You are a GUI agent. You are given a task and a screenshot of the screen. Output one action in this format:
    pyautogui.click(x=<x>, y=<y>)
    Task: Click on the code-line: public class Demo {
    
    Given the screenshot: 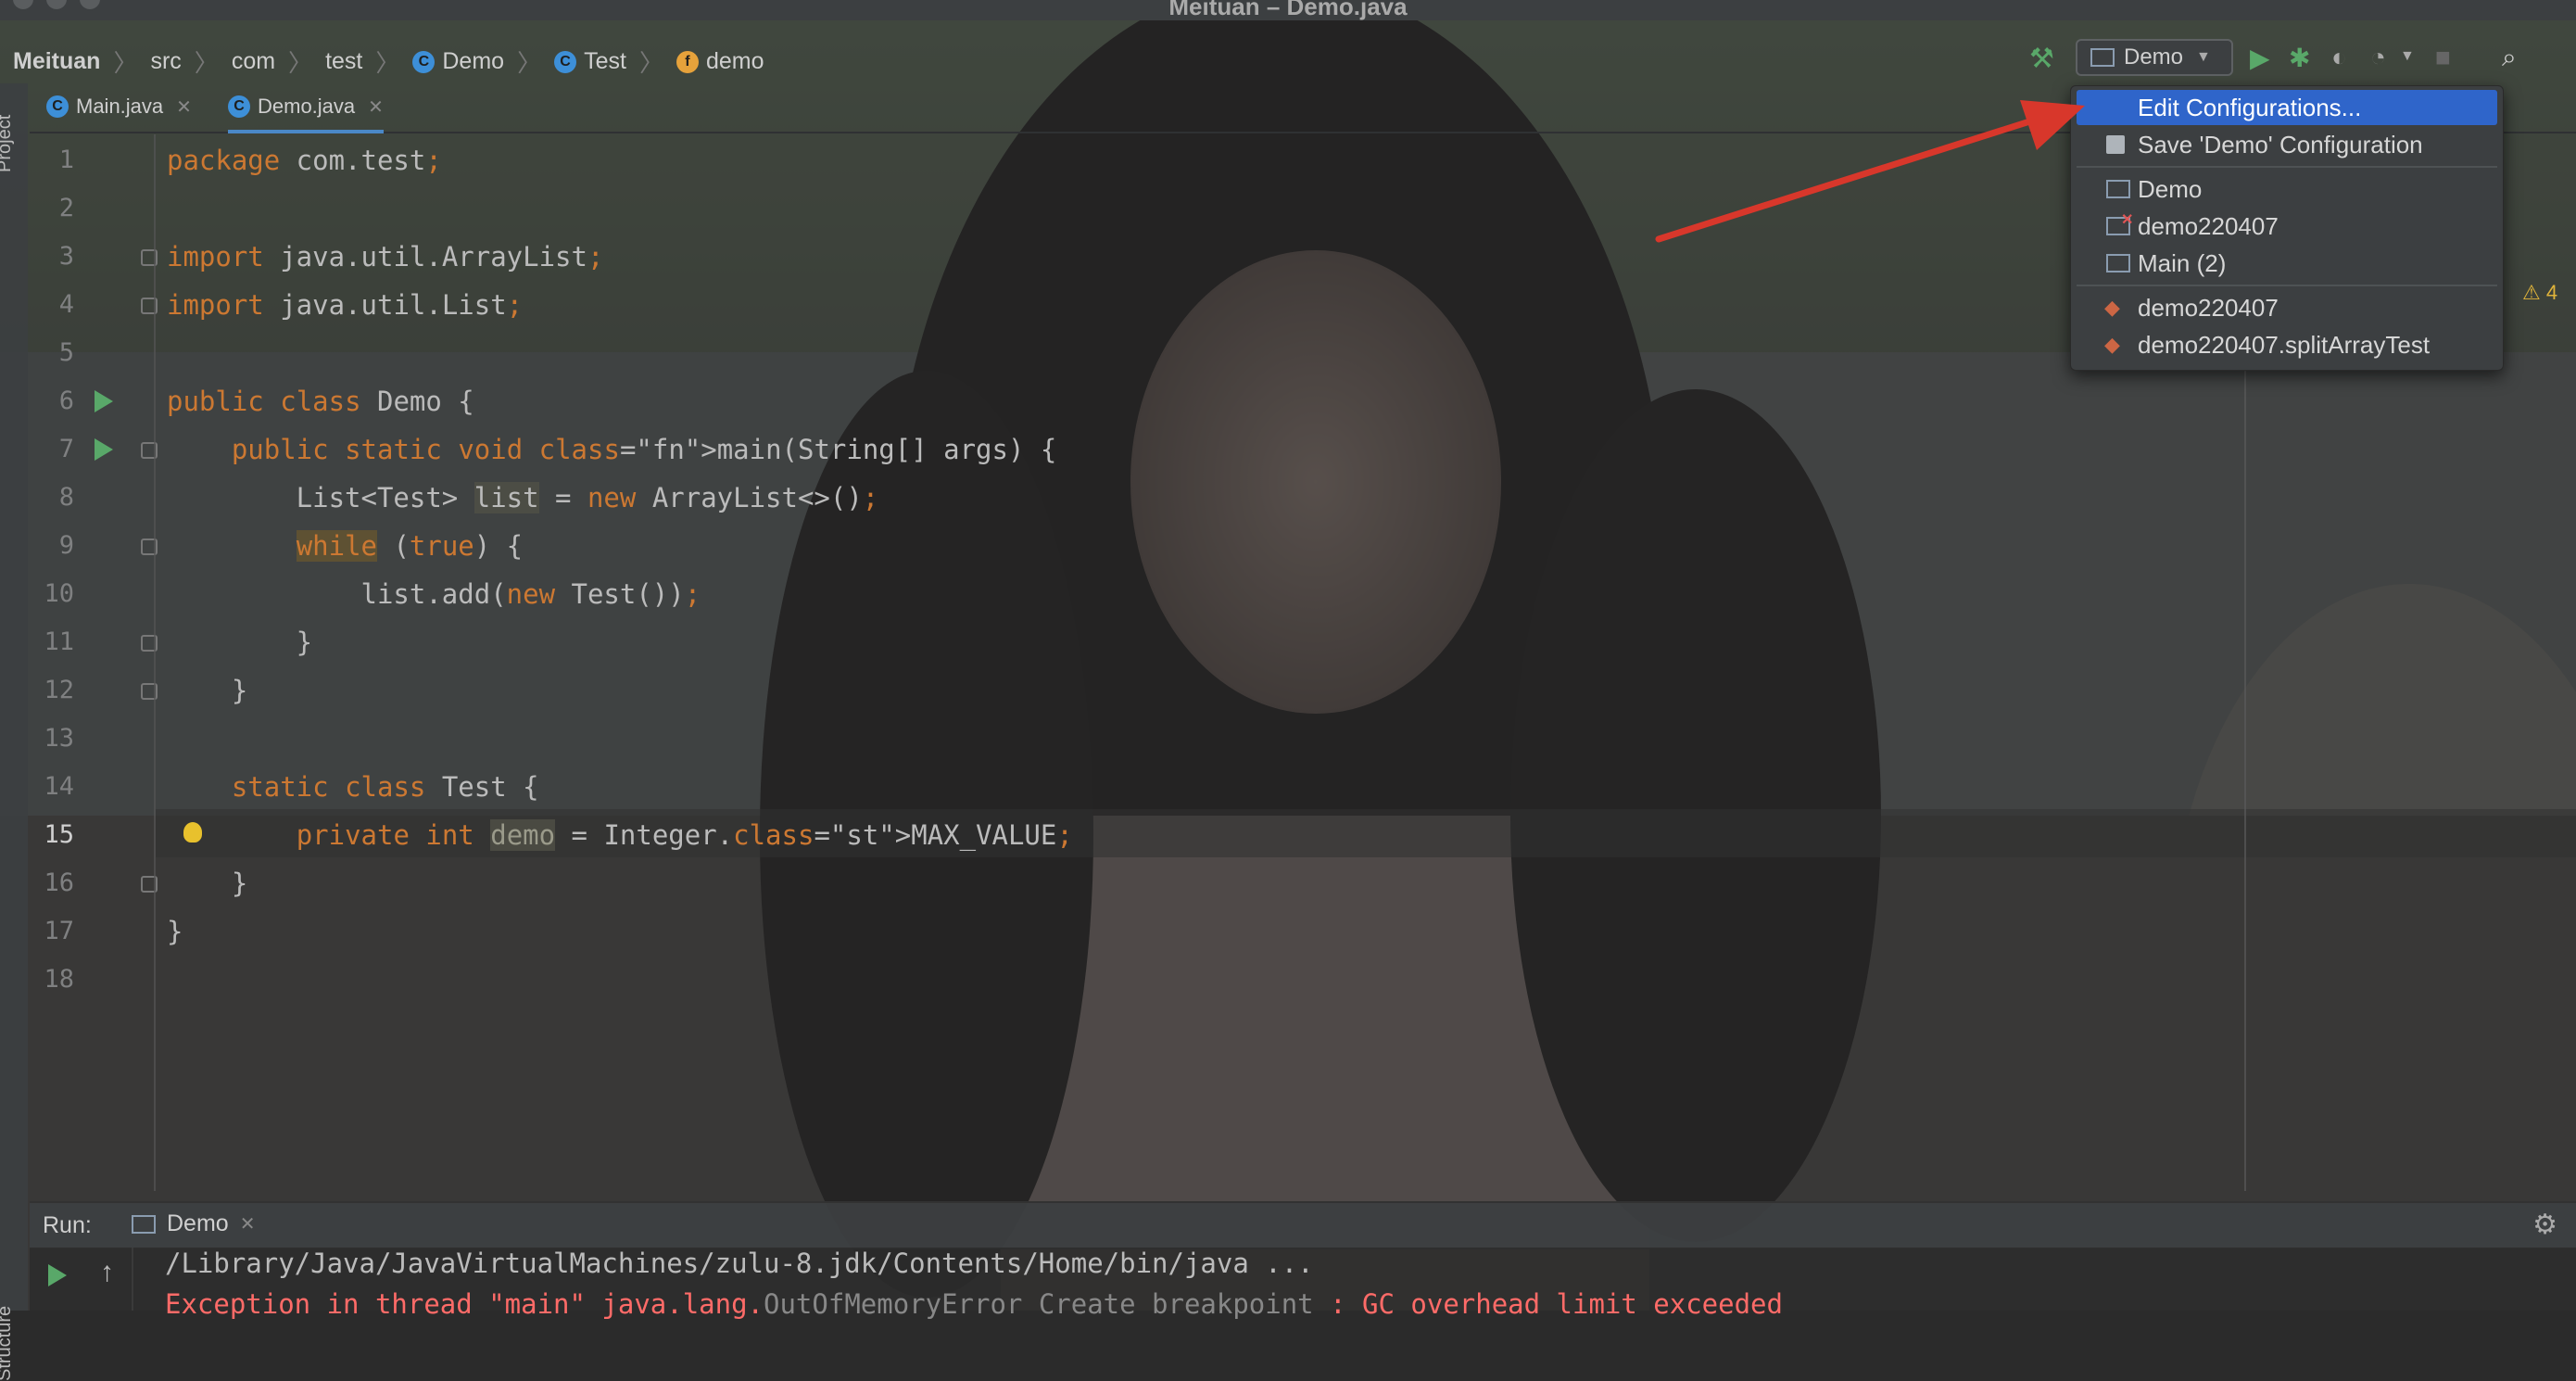 What is the action you would take?
    pyautogui.click(x=320, y=401)
    